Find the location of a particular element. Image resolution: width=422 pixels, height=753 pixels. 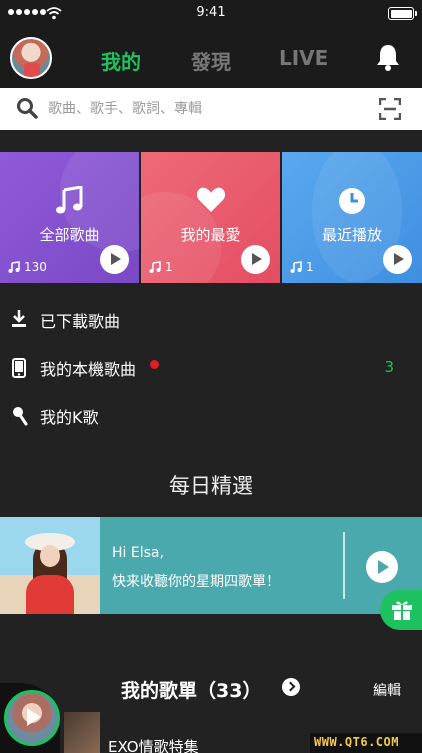

top-nav: 我的 發現 LIVE is located at coordinates (211, 58).